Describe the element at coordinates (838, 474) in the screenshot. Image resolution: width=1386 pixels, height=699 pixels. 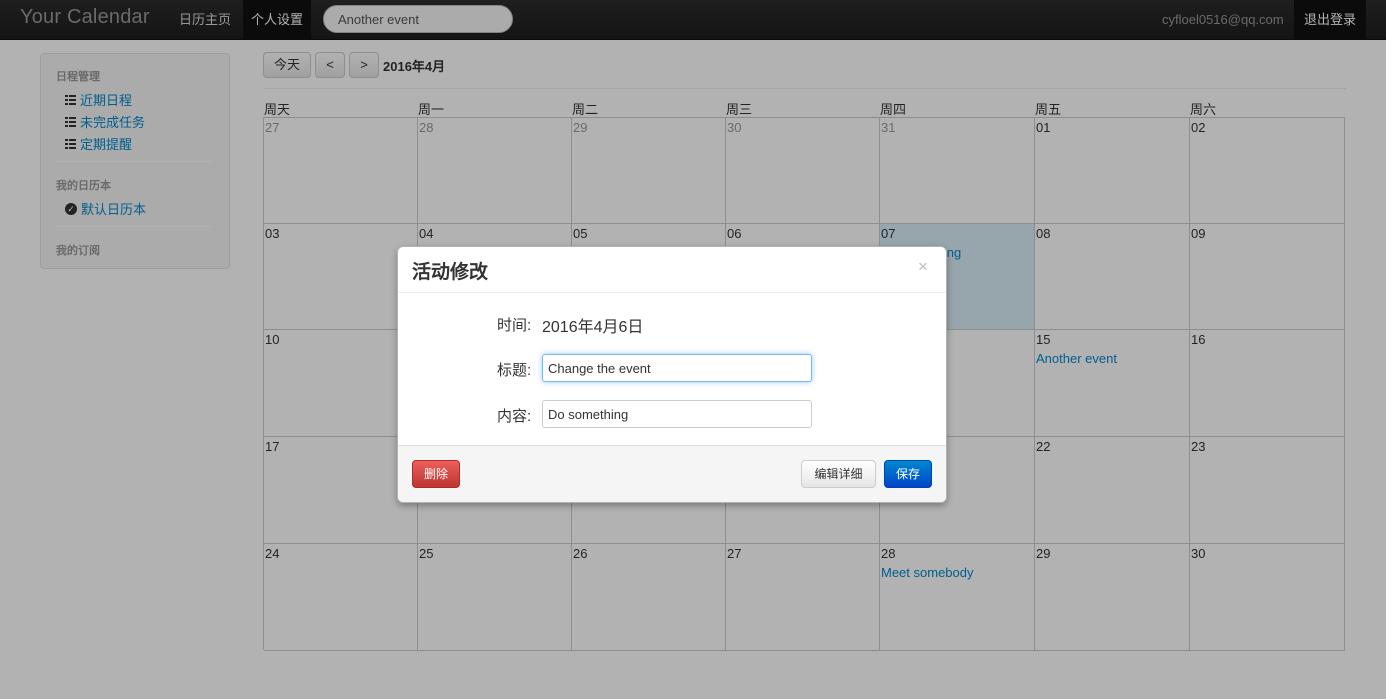
I see `edit-details-button: 编辑详细` at that location.